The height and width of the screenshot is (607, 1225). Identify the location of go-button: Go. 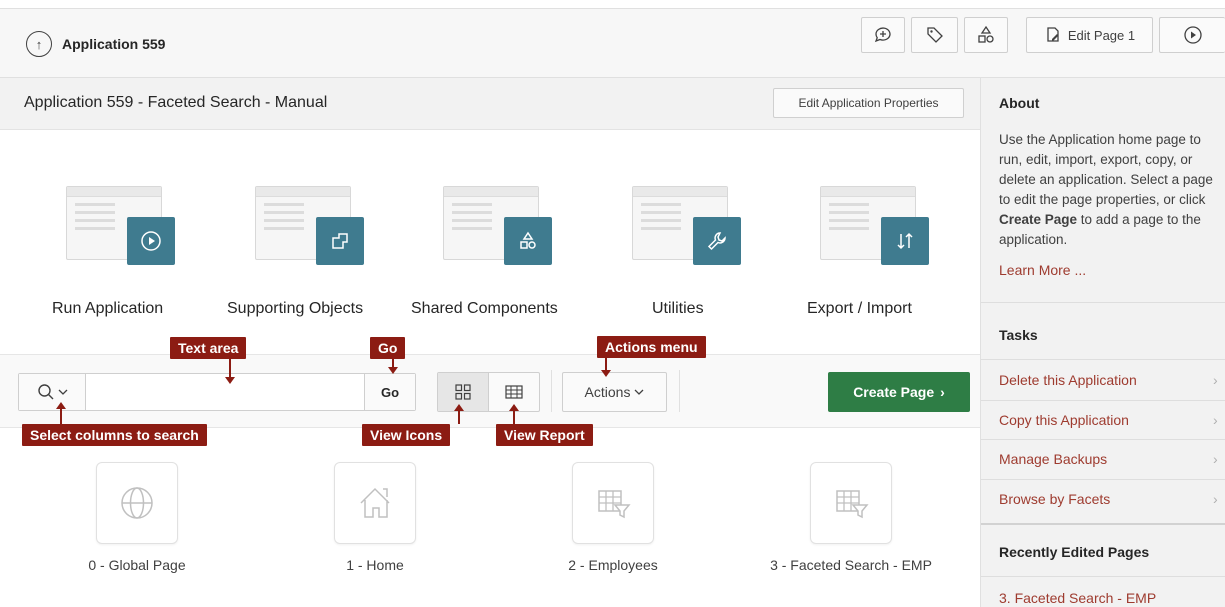
(389, 392).